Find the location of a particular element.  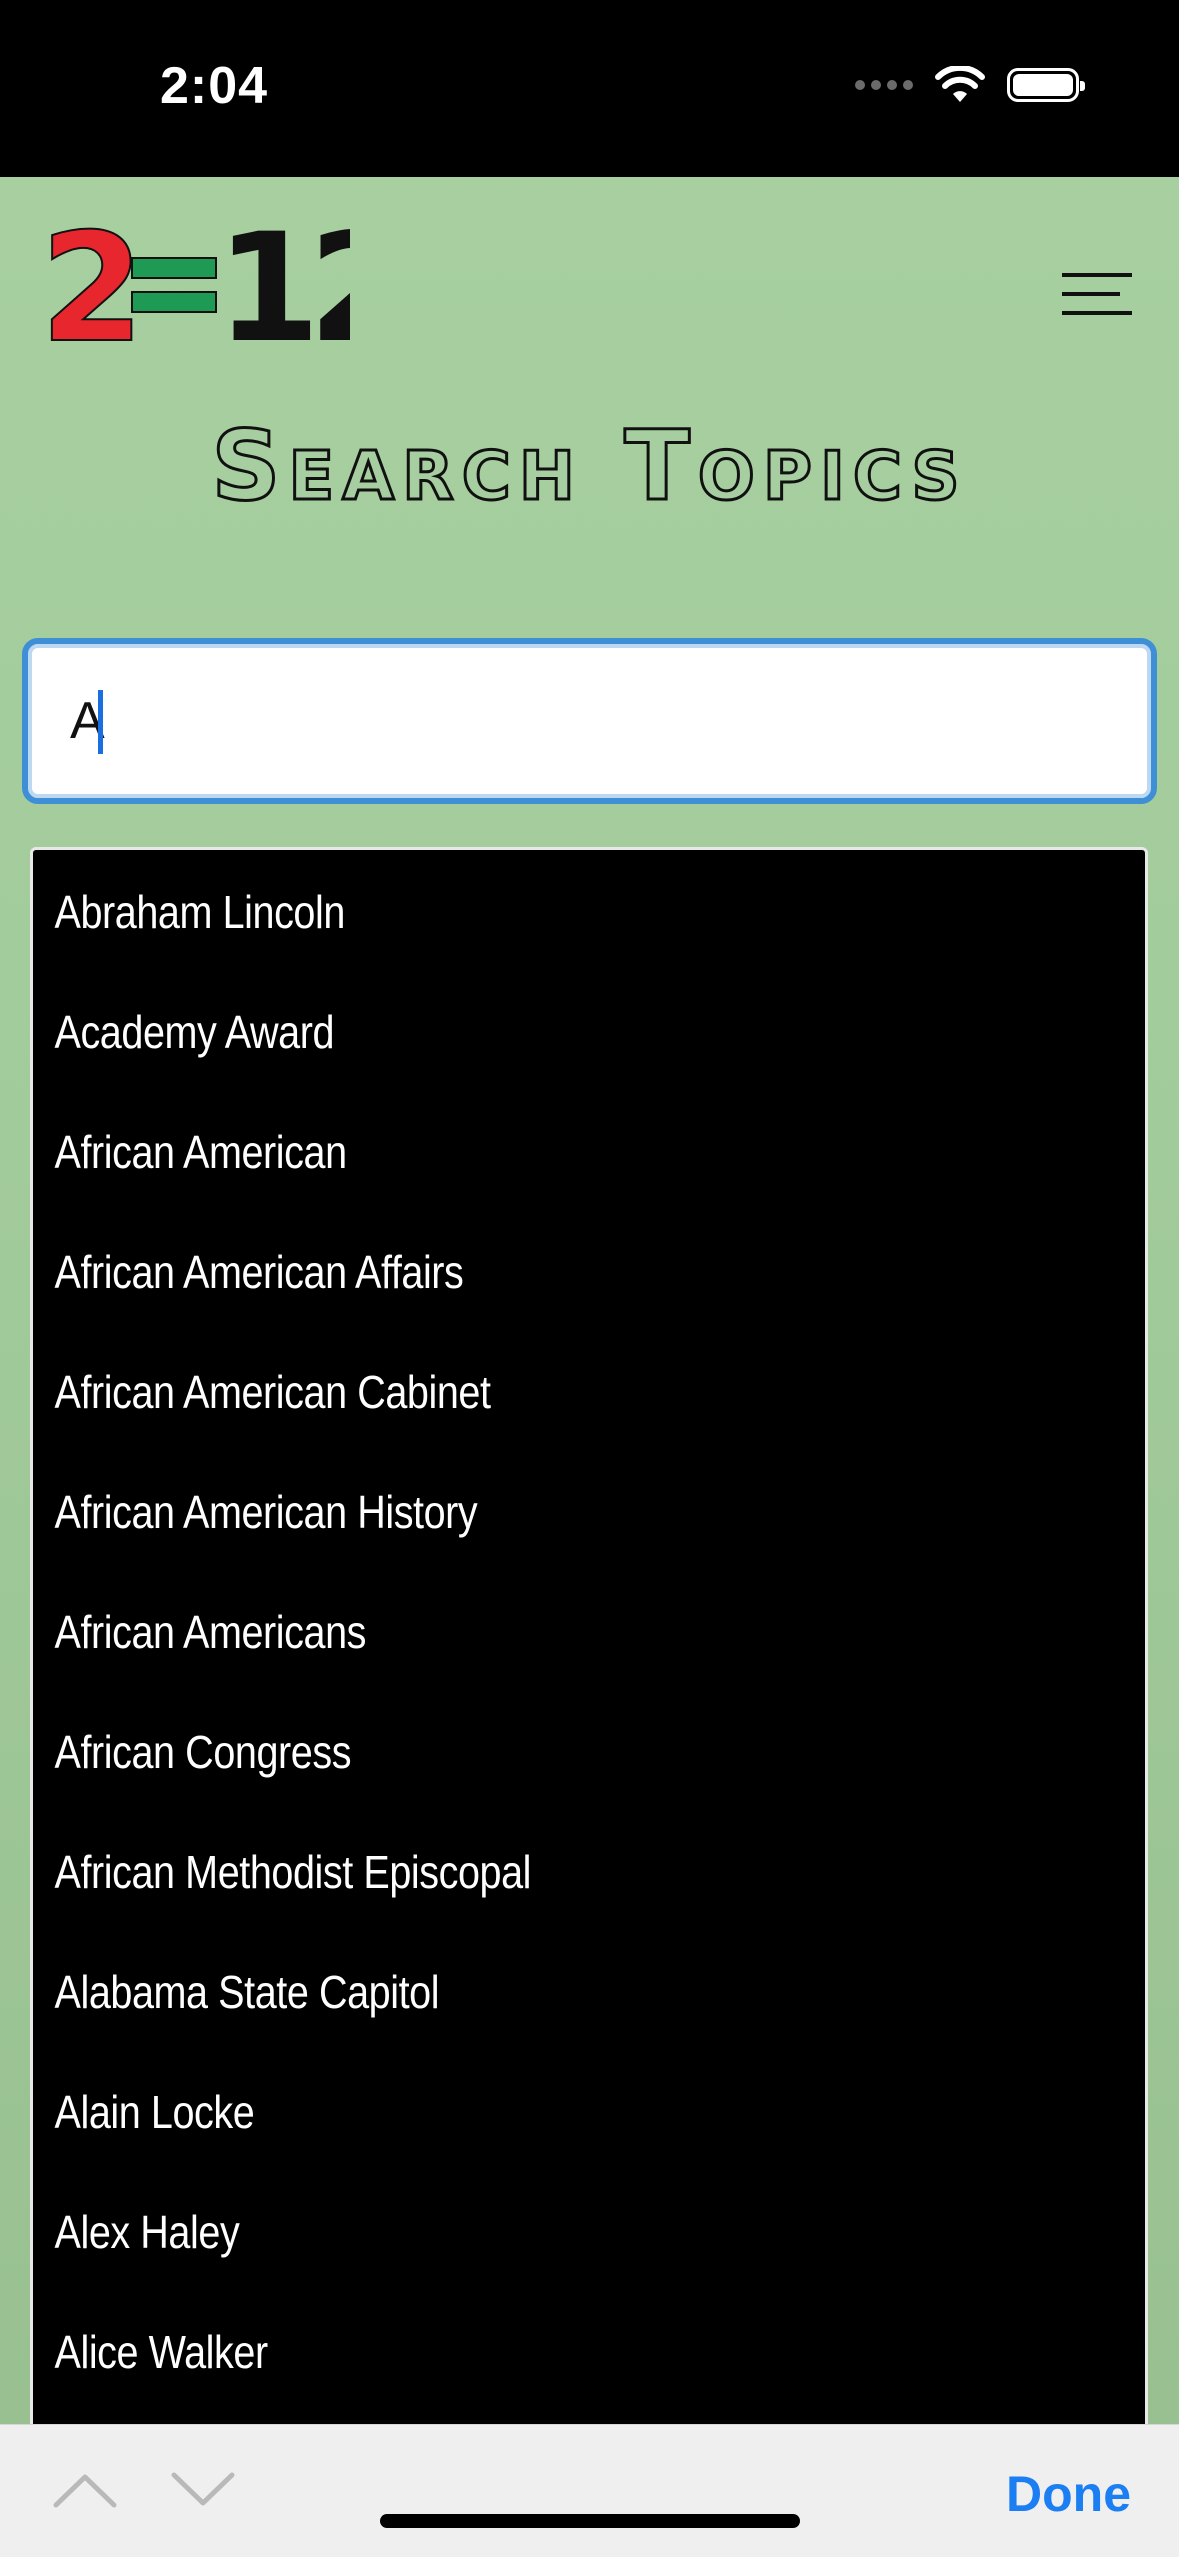

list-item: Alice Walker is located at coordinates (511, 2352).